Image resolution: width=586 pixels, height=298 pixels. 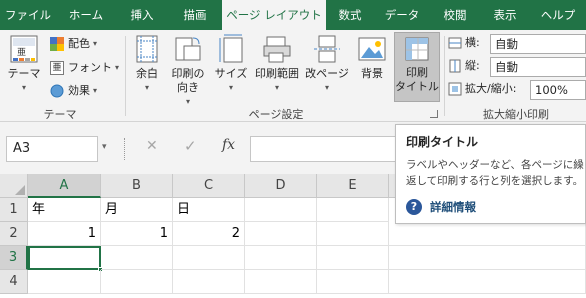 I want to click on cell-c3, so click(x=209, y=258).